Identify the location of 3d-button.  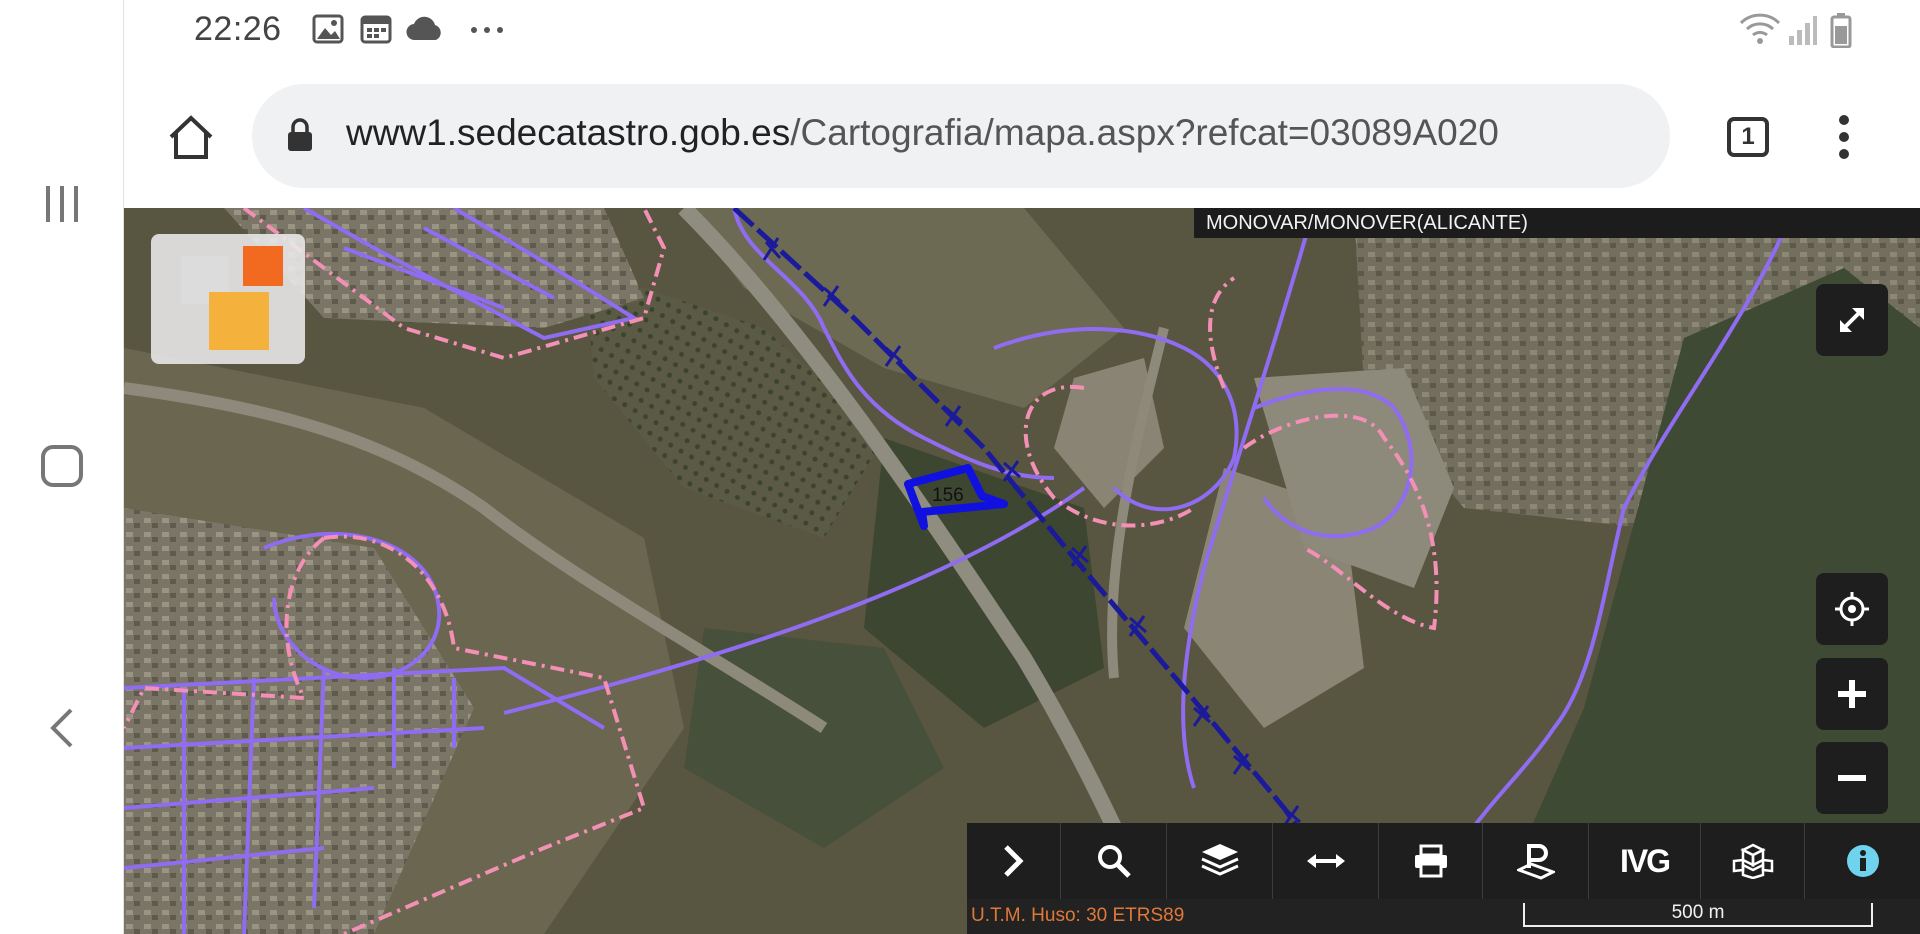
(1753, 861).